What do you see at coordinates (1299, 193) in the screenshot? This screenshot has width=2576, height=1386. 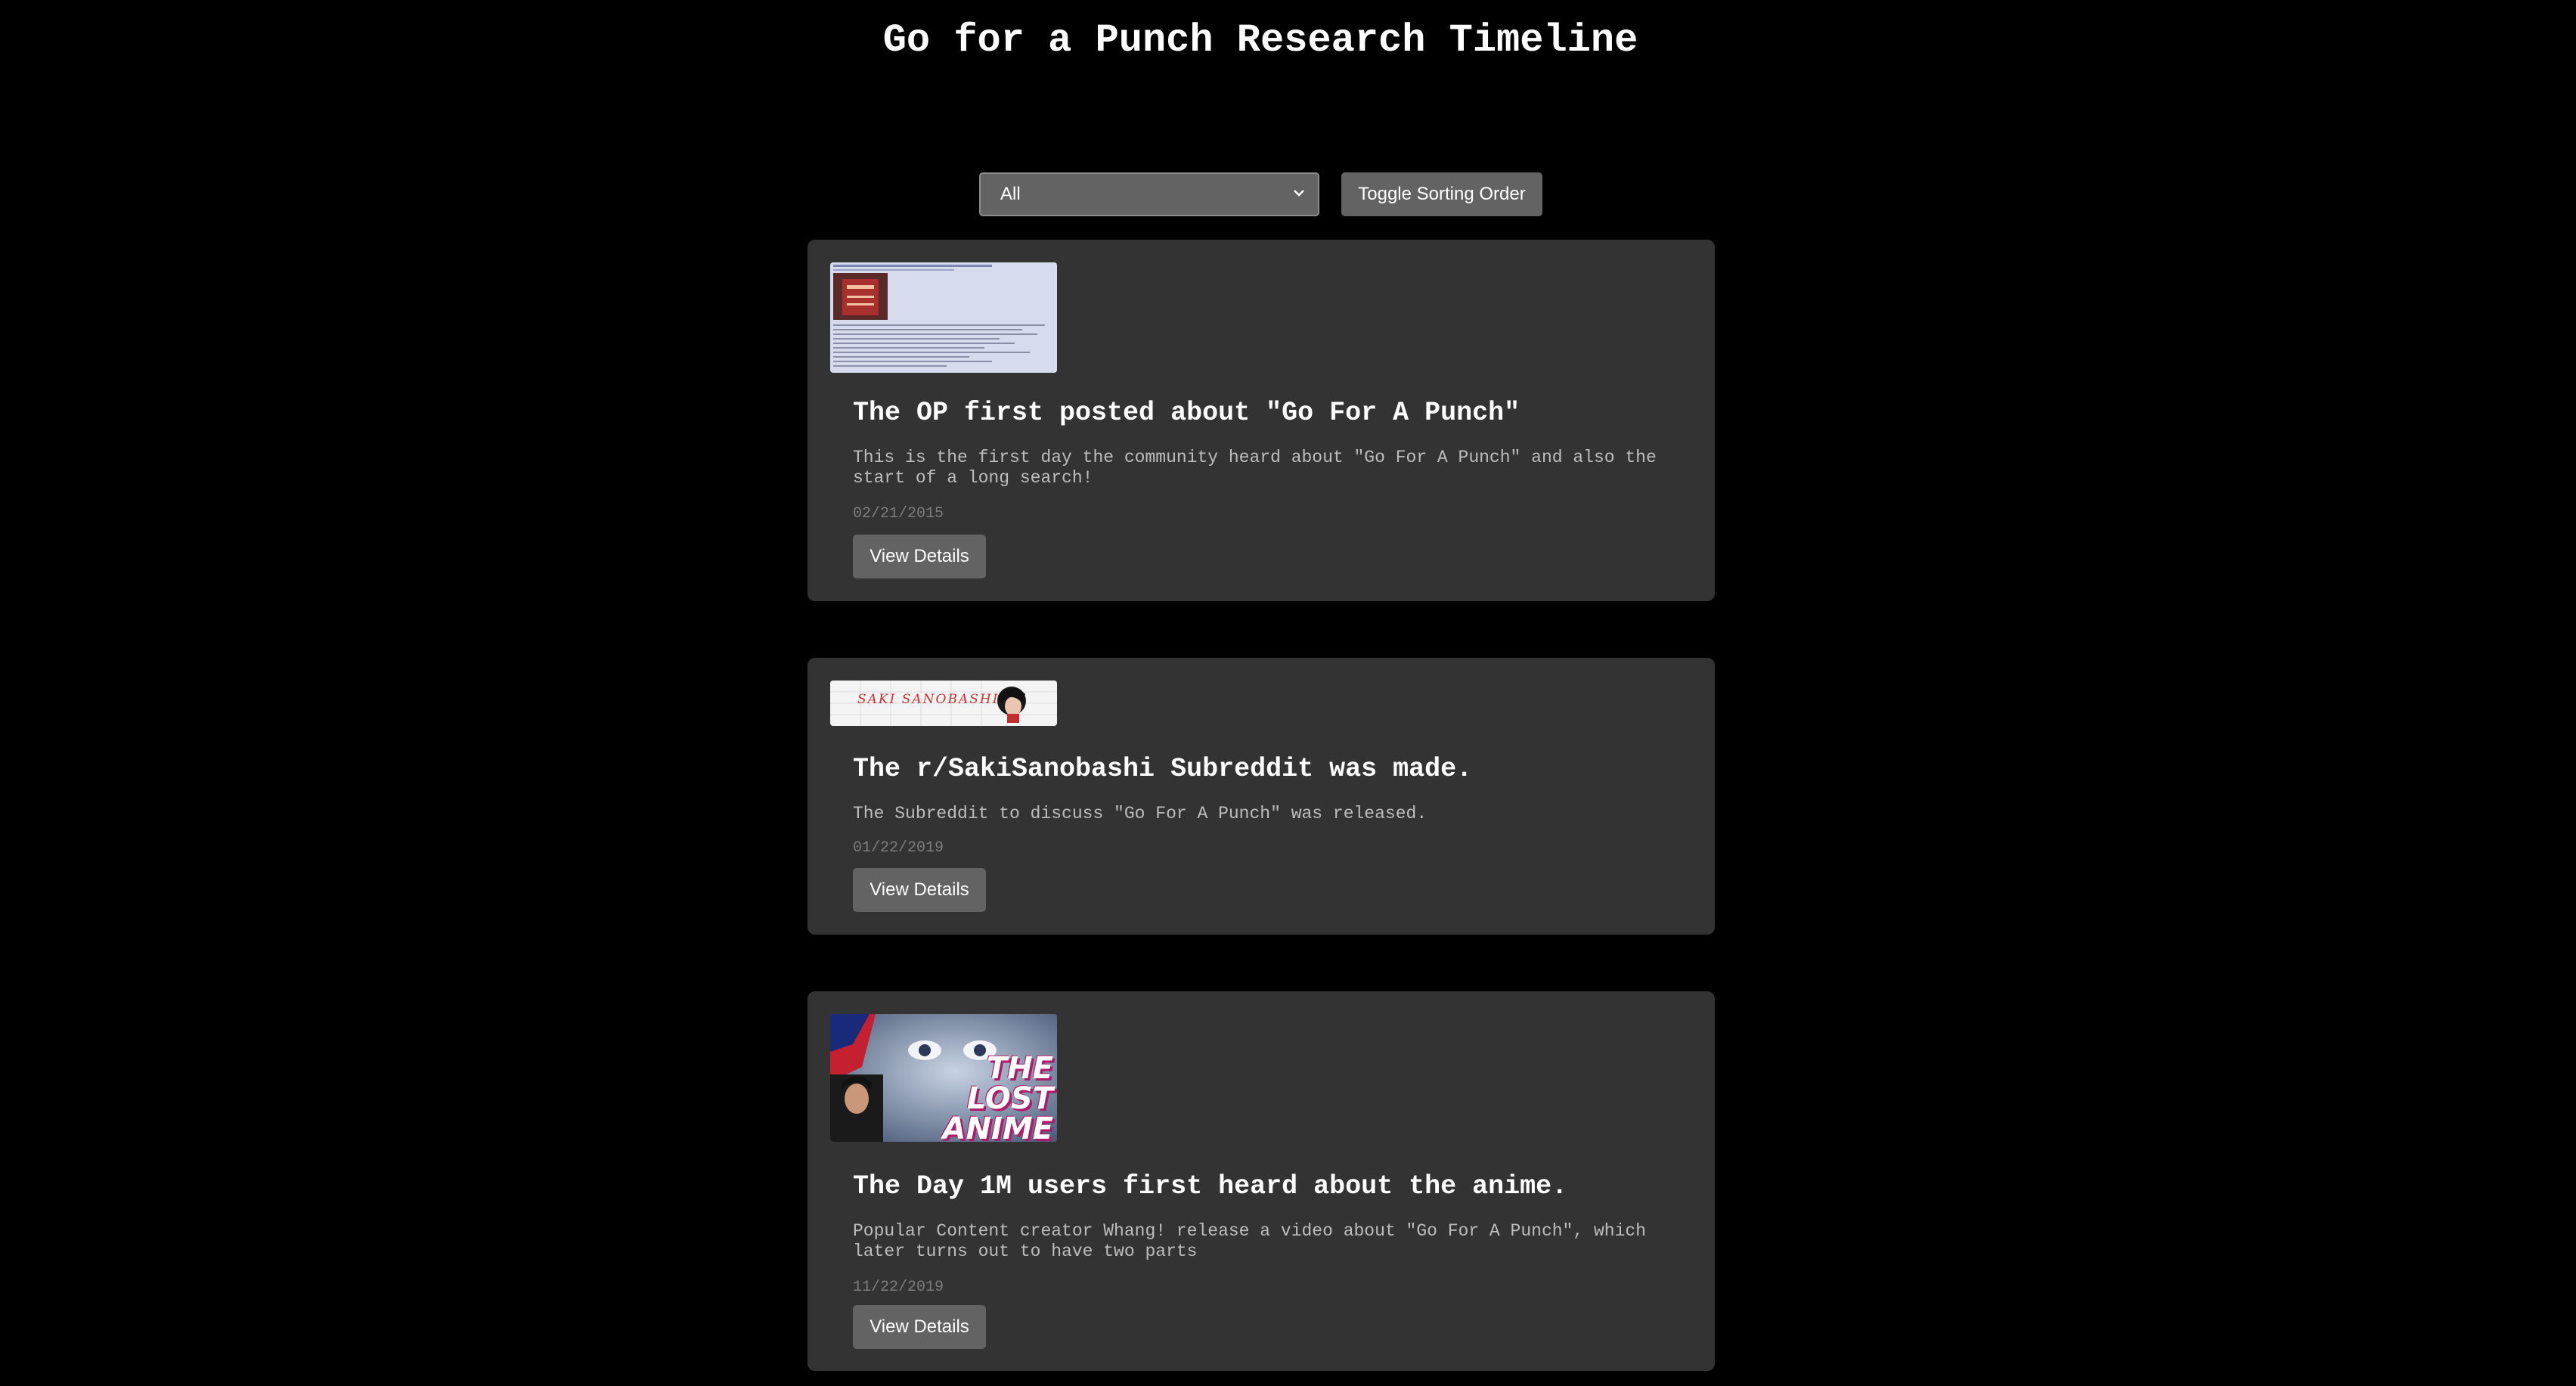 I see `chevron-down-icon` at bounding box center [1299, 193].